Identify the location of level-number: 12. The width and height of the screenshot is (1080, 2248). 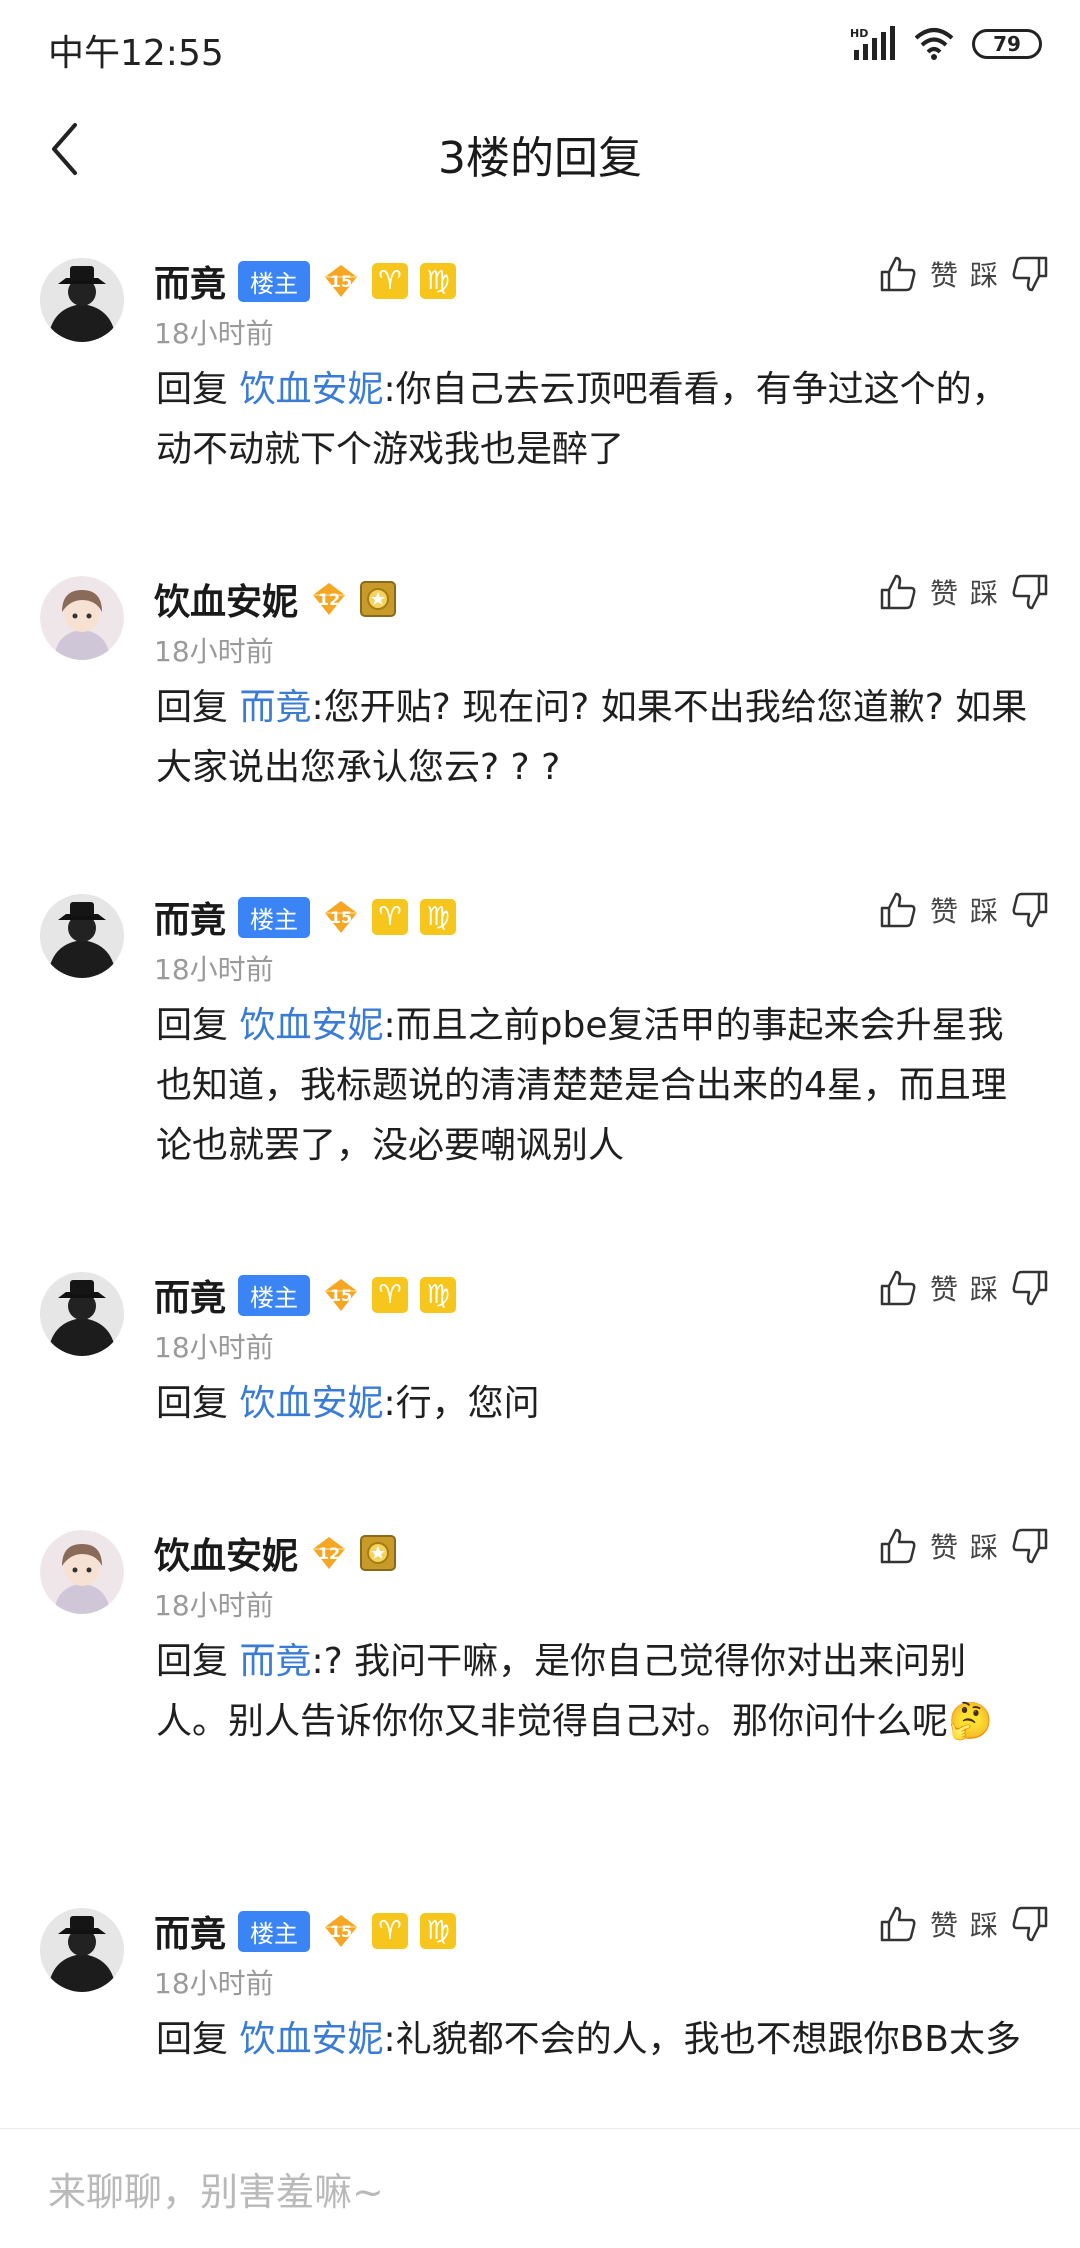
(329, 1553).